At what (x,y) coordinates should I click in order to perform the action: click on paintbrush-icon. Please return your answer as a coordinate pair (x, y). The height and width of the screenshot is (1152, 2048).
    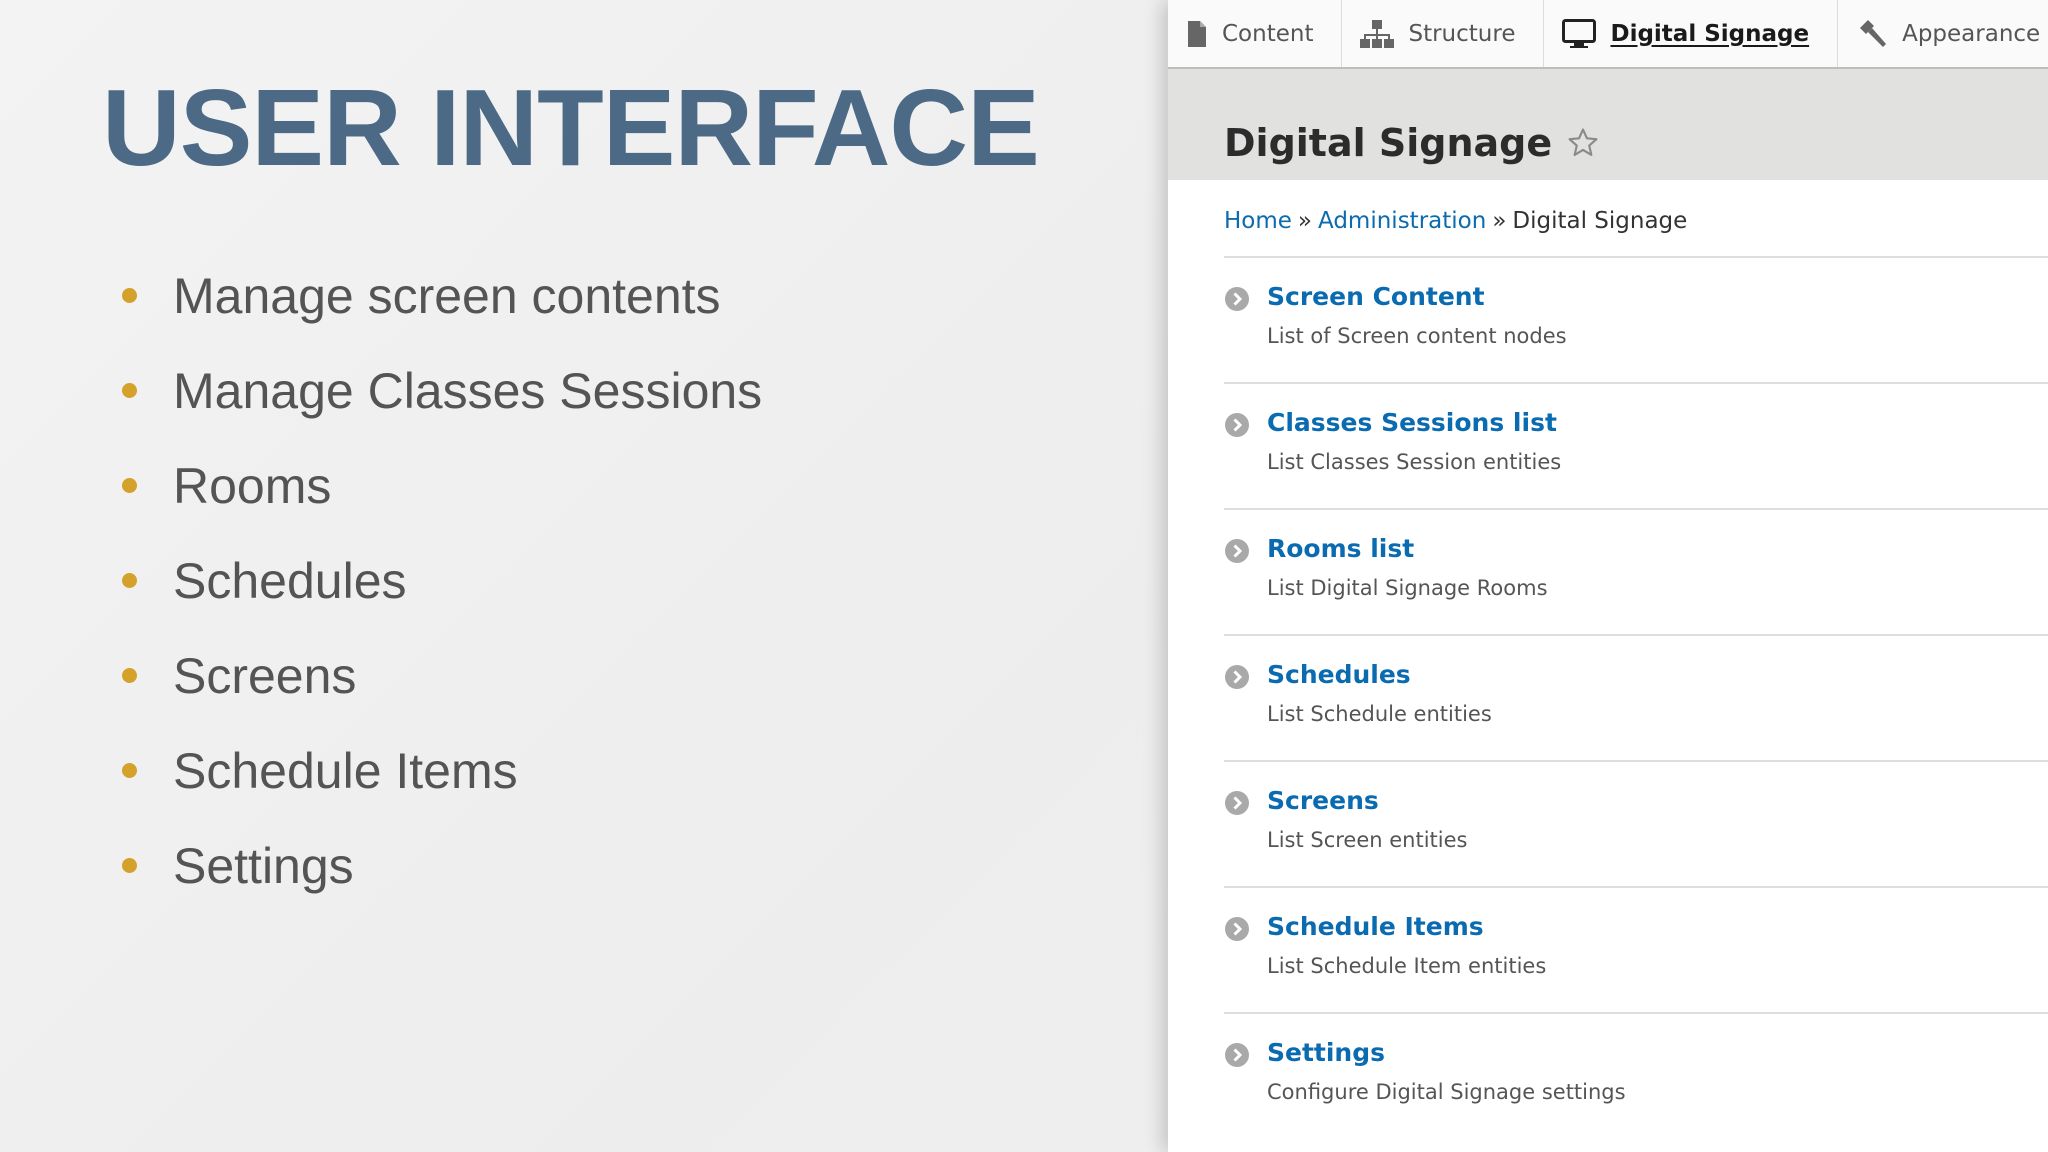
    Looking at the image, I should click on (1872, 34).